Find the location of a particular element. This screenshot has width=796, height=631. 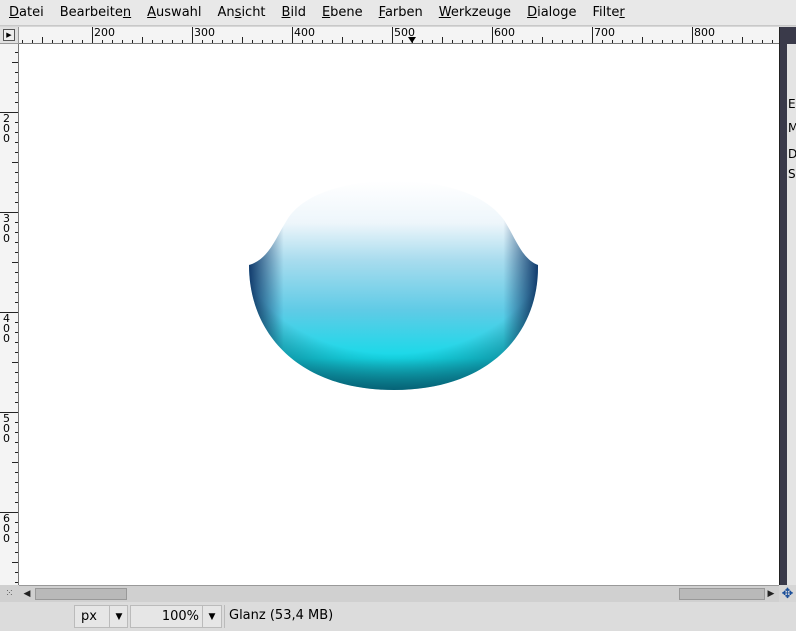

dock-label: M is located at coordinates (792, 128).